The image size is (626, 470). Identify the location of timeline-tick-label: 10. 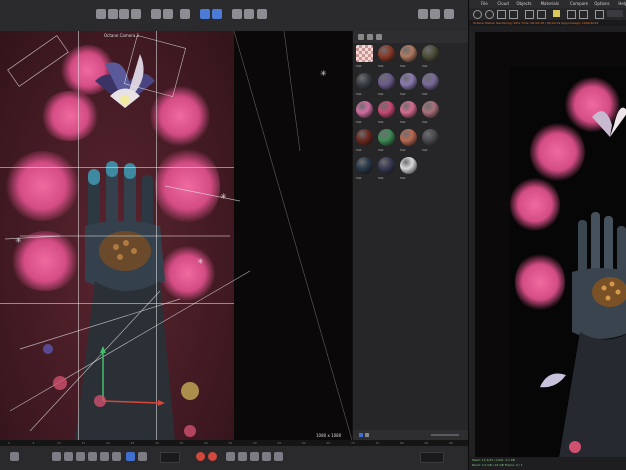
(59, 443).